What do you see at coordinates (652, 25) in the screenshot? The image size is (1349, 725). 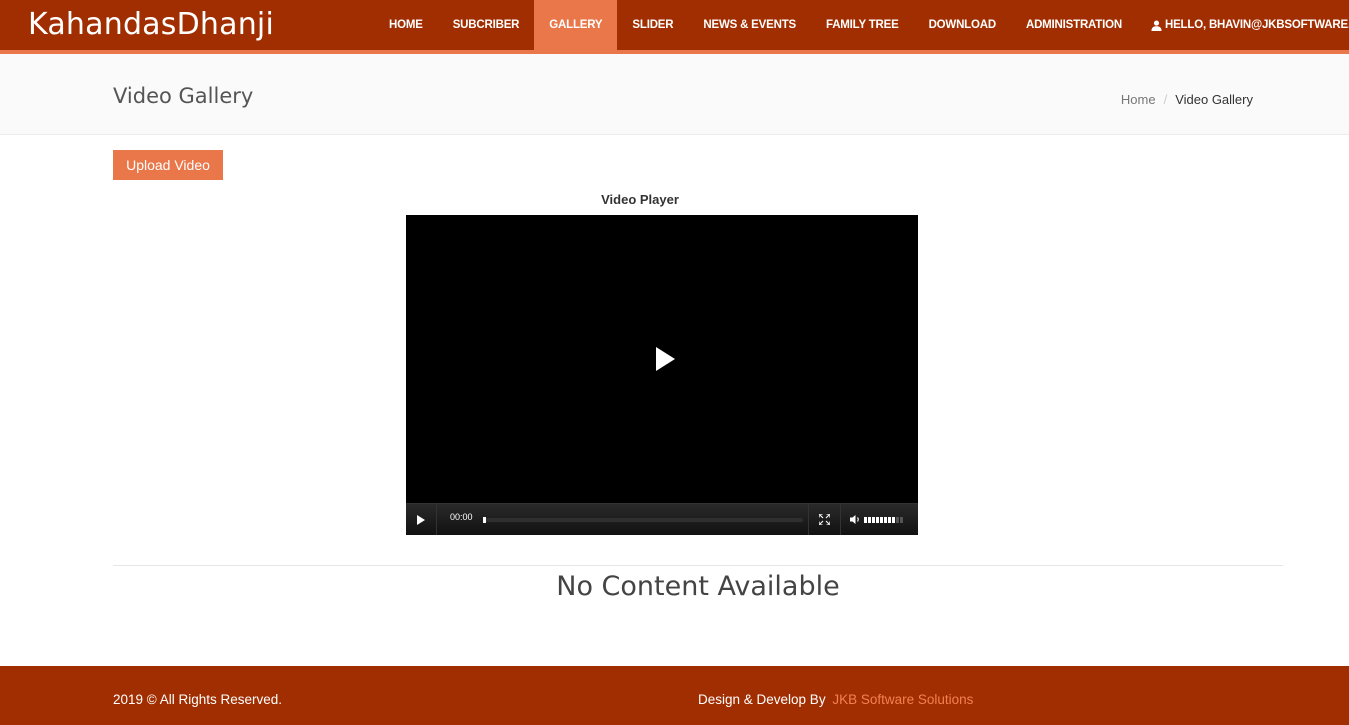 I see `nav-slider: SLIDER` at bounding box center [652, 25].